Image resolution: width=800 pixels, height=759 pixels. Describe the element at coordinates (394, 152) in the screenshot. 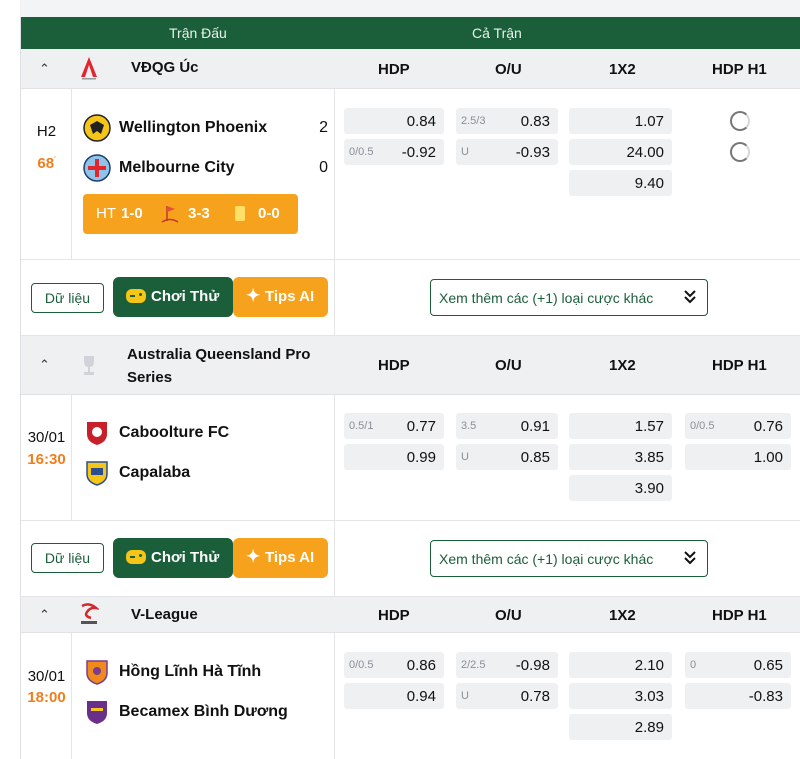

I see `odds-hdp-away: 0/0.5 -0.92` at that location.